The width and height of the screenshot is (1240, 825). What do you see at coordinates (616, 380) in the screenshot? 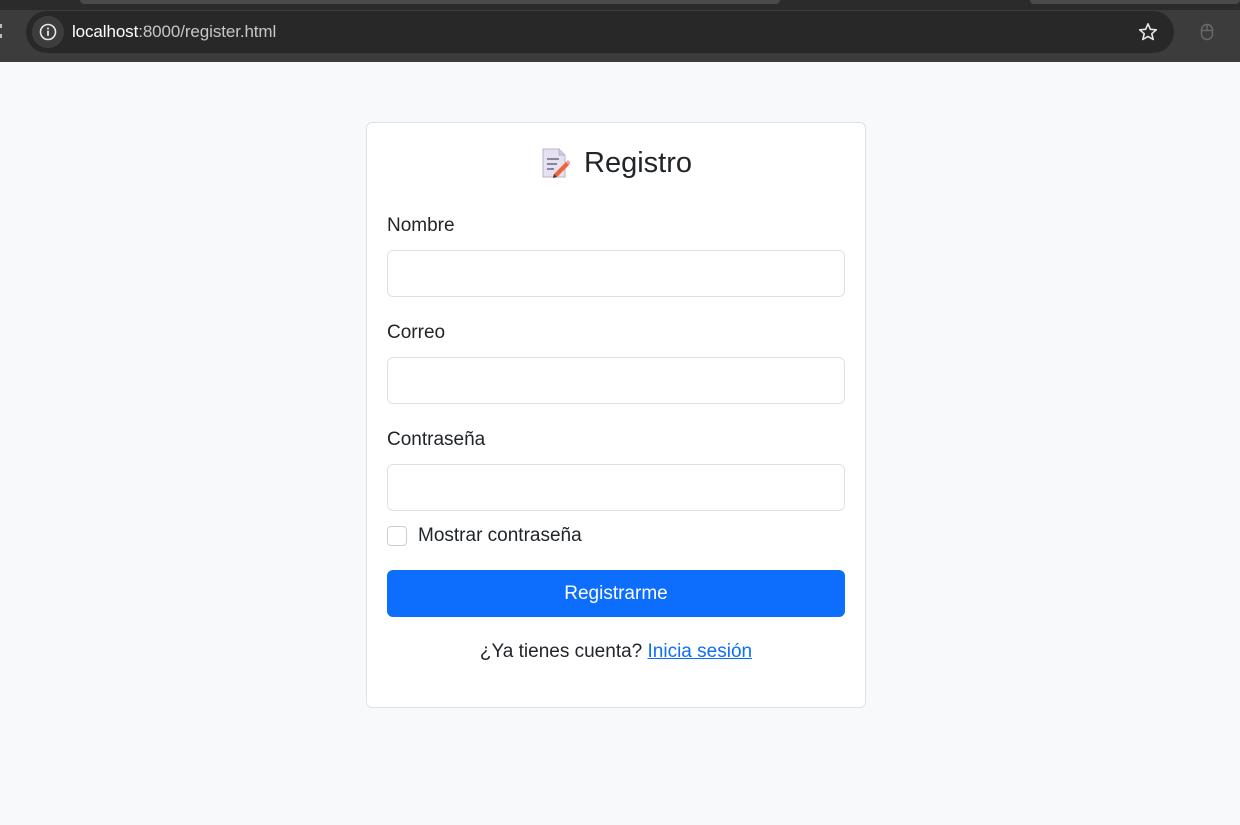
I see `email-input` at bounding box center [616, 380].